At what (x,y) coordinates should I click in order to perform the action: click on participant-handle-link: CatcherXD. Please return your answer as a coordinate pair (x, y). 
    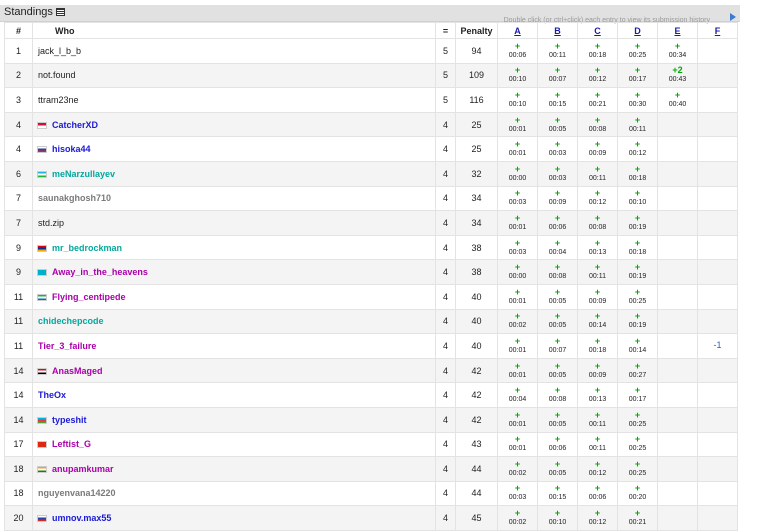
    Looking at the image, I should click on (75, 125).